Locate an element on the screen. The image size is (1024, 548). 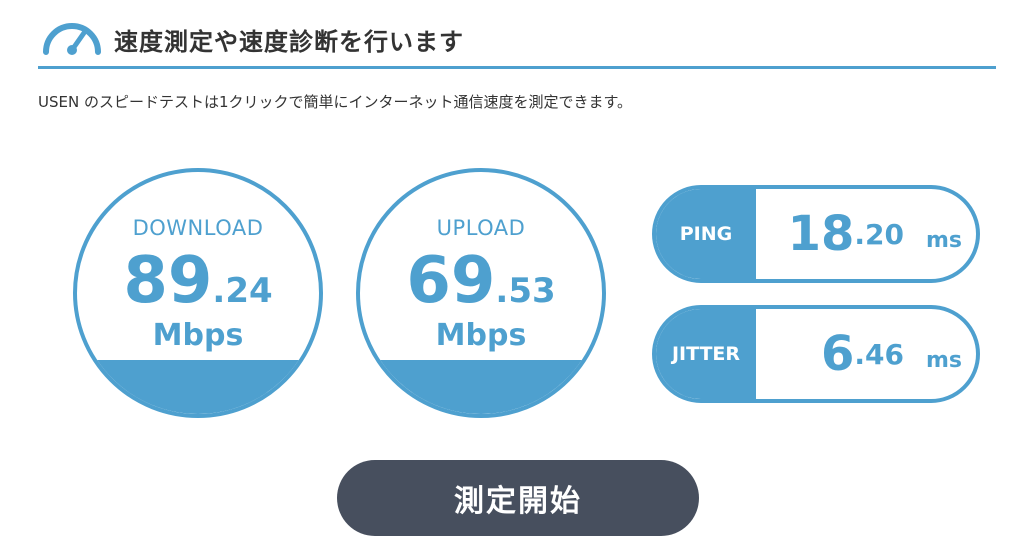
download-unit: Mbps is located at coordinates (198, 335).